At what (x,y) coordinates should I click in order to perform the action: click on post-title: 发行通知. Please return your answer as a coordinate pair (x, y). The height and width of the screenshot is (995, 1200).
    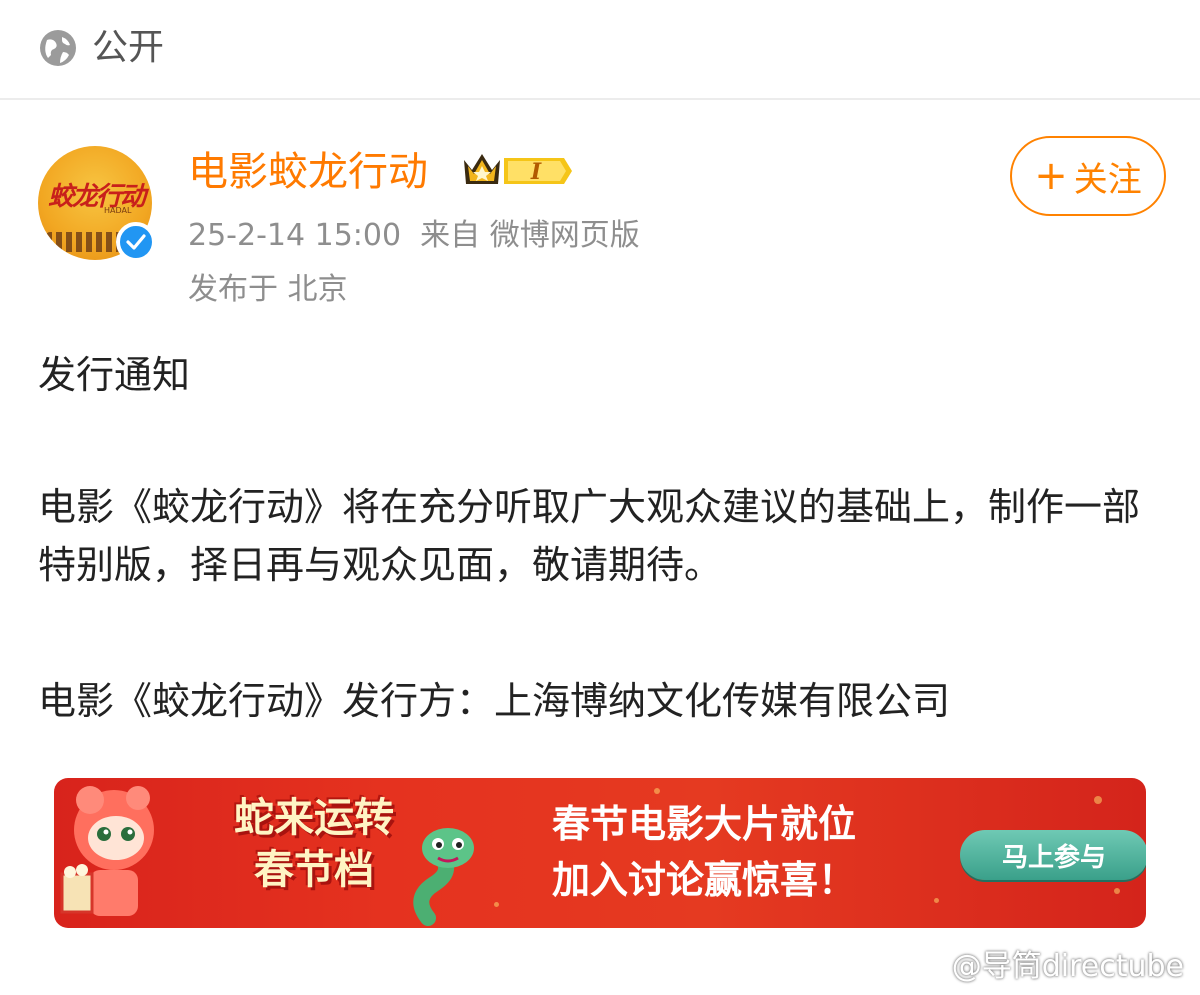
    Looking at the image, I should click on (114, 375).